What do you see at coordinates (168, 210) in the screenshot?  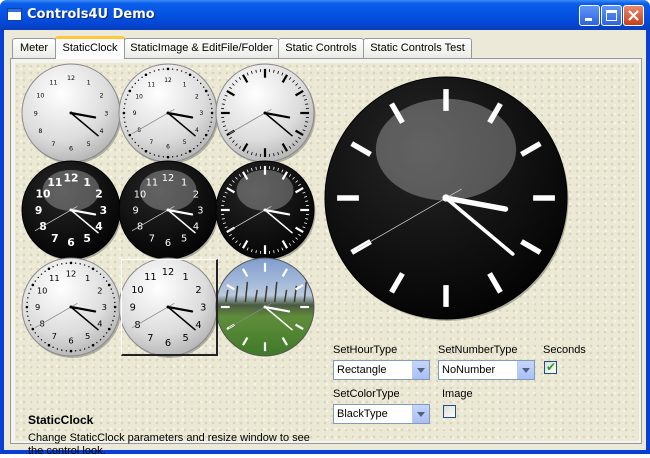 I see `clock-black-numbers-2: 121234567891011` at bounding box center [168, 210].